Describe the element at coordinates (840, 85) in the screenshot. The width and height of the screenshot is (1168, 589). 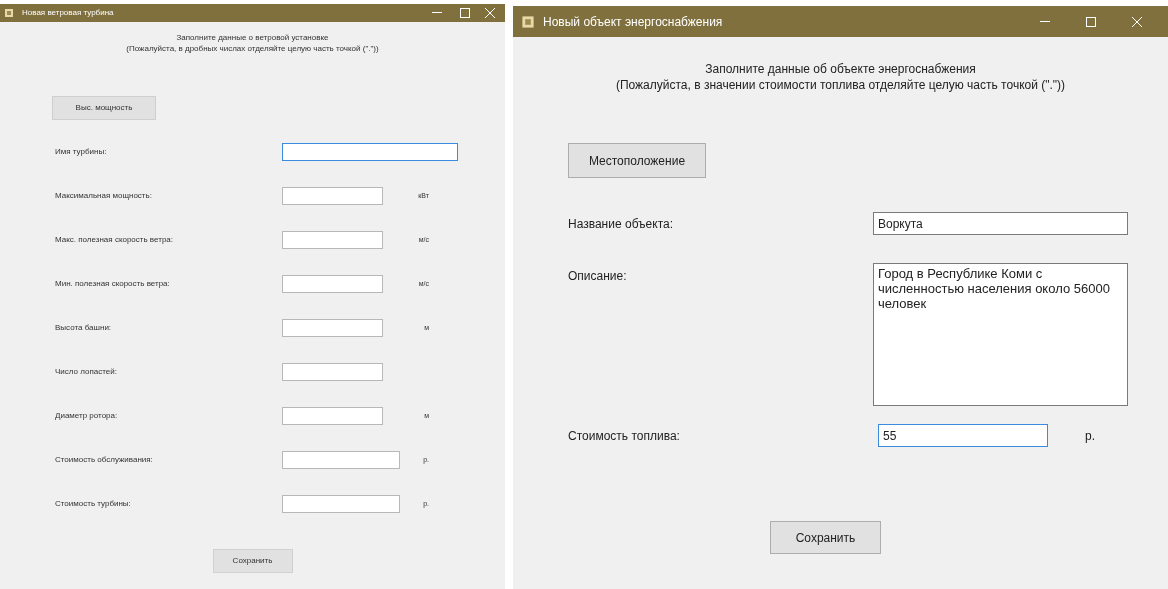
I see `instruction-text: (Пожалуйста, в значении стоимости топлива отделяйте целую часть точкой ("."))` at that location.